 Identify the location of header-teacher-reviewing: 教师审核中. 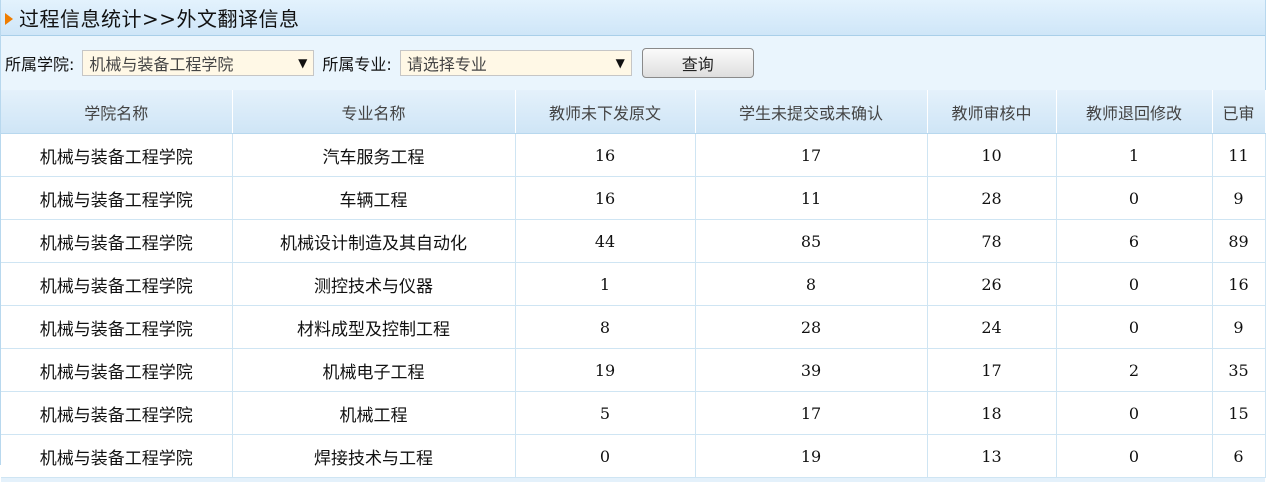
(992, 112).